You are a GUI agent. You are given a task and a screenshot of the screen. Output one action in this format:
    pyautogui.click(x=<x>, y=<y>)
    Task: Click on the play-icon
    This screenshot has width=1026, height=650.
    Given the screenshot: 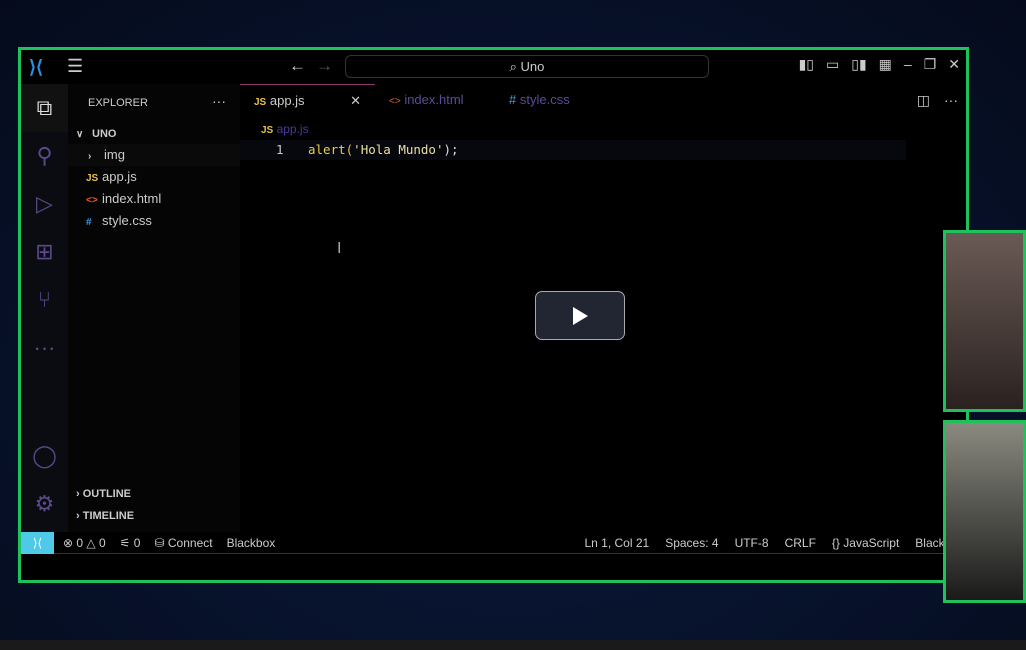 What is the action you would take?
    pyautogui.click(x=580, y=315)
    